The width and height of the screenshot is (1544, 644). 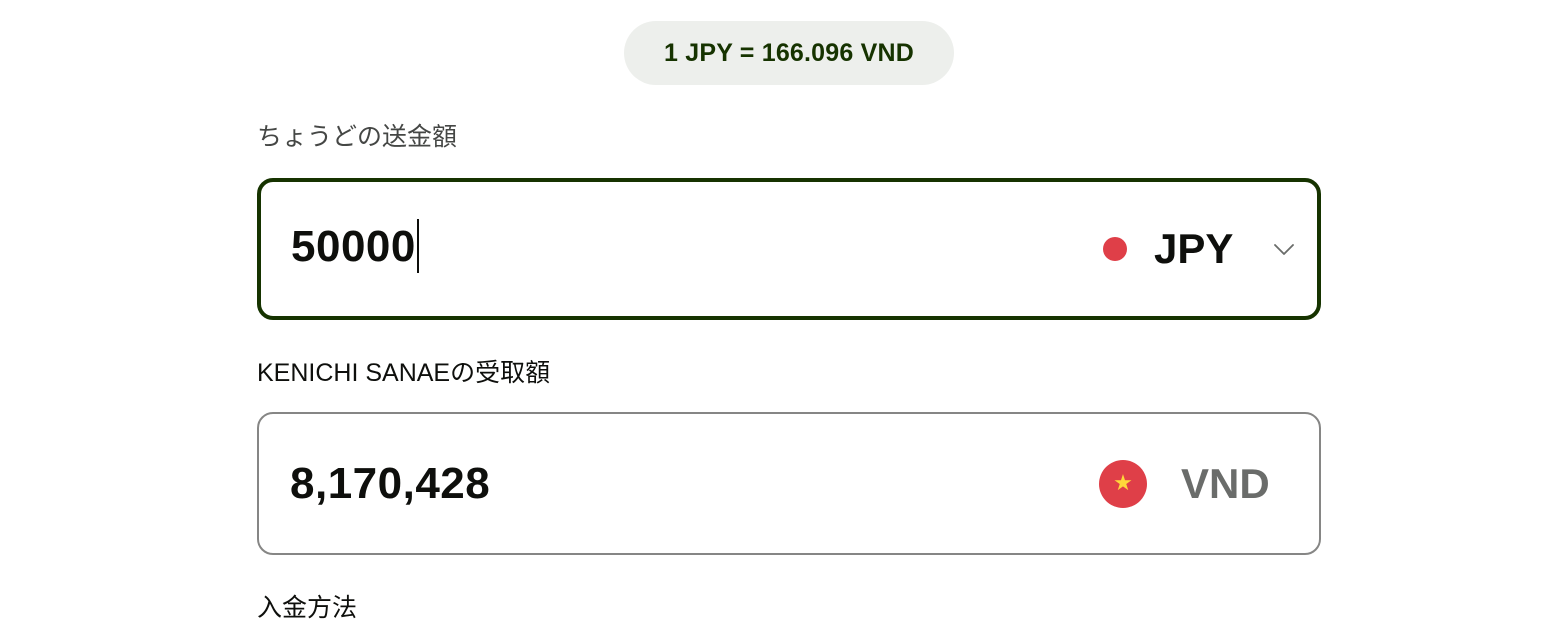 I want to click on star-icon: ★, so click(x=1123, y=483).